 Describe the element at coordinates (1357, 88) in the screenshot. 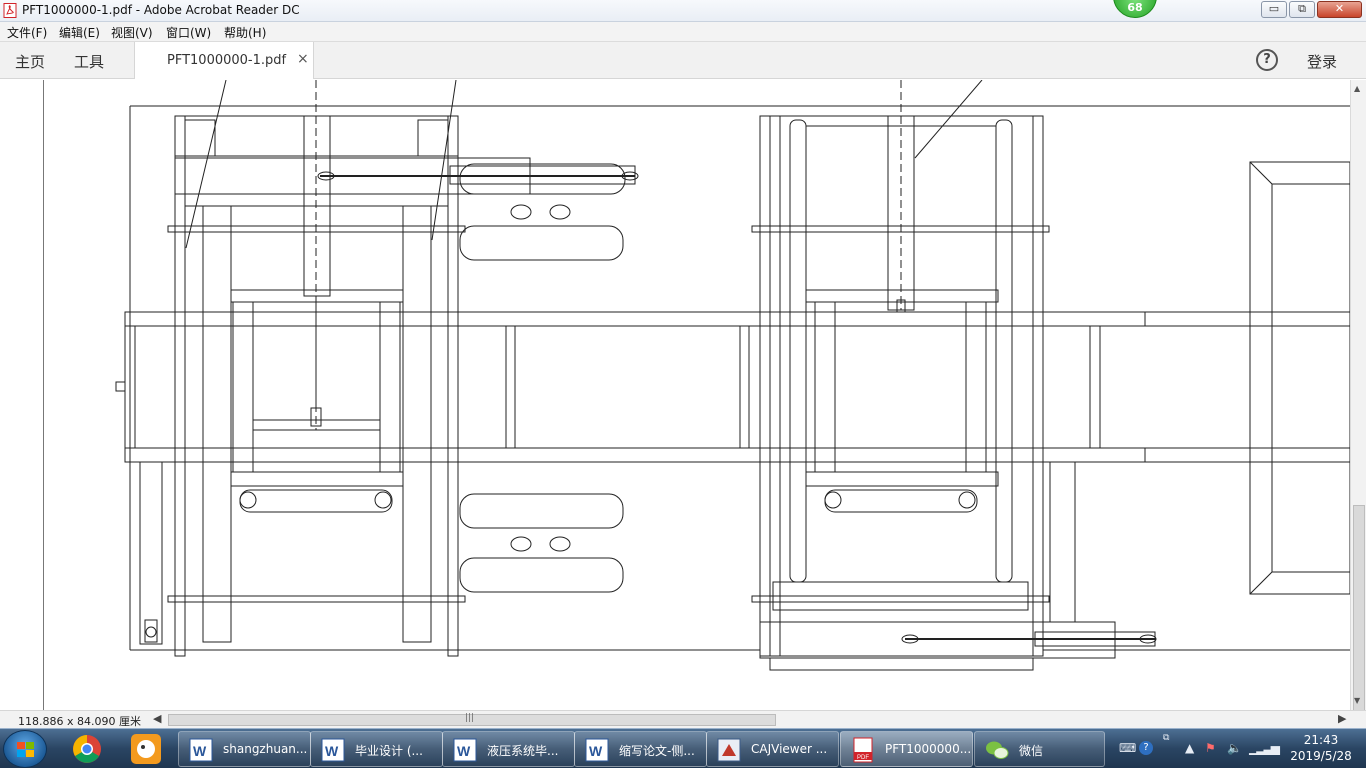

I see `scroll-up-icon: ▲` at that location.